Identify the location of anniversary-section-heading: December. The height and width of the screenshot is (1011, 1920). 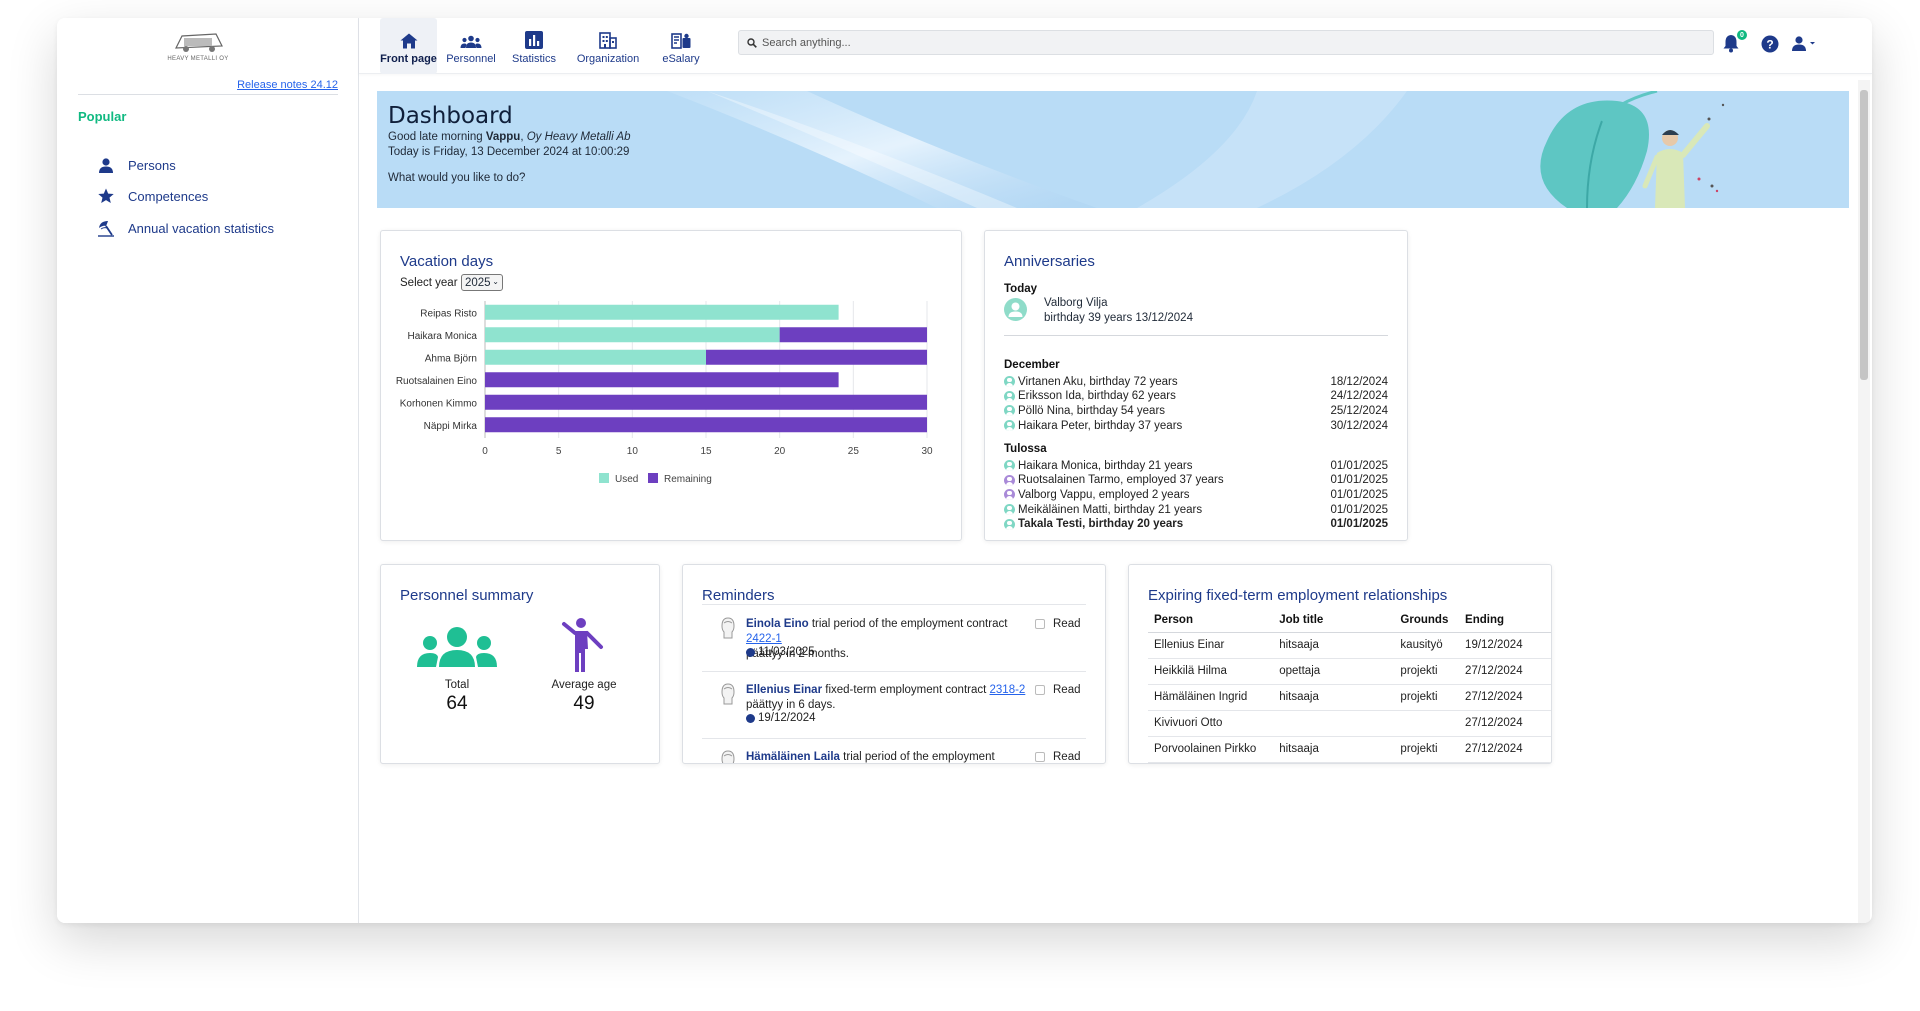
(1032, 365).